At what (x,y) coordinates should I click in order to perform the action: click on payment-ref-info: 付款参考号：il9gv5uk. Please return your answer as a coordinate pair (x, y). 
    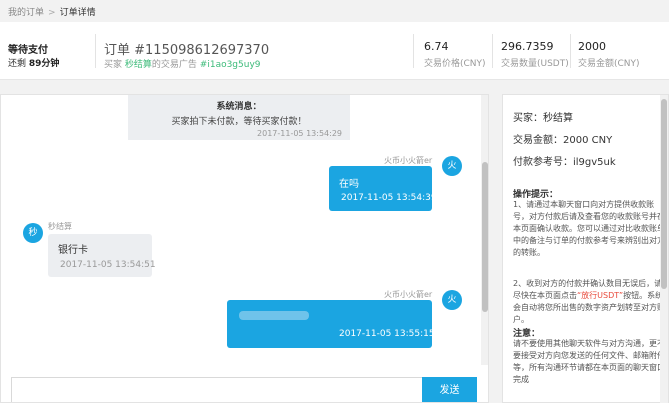
    Looking at the image, I should click on (564, 162).